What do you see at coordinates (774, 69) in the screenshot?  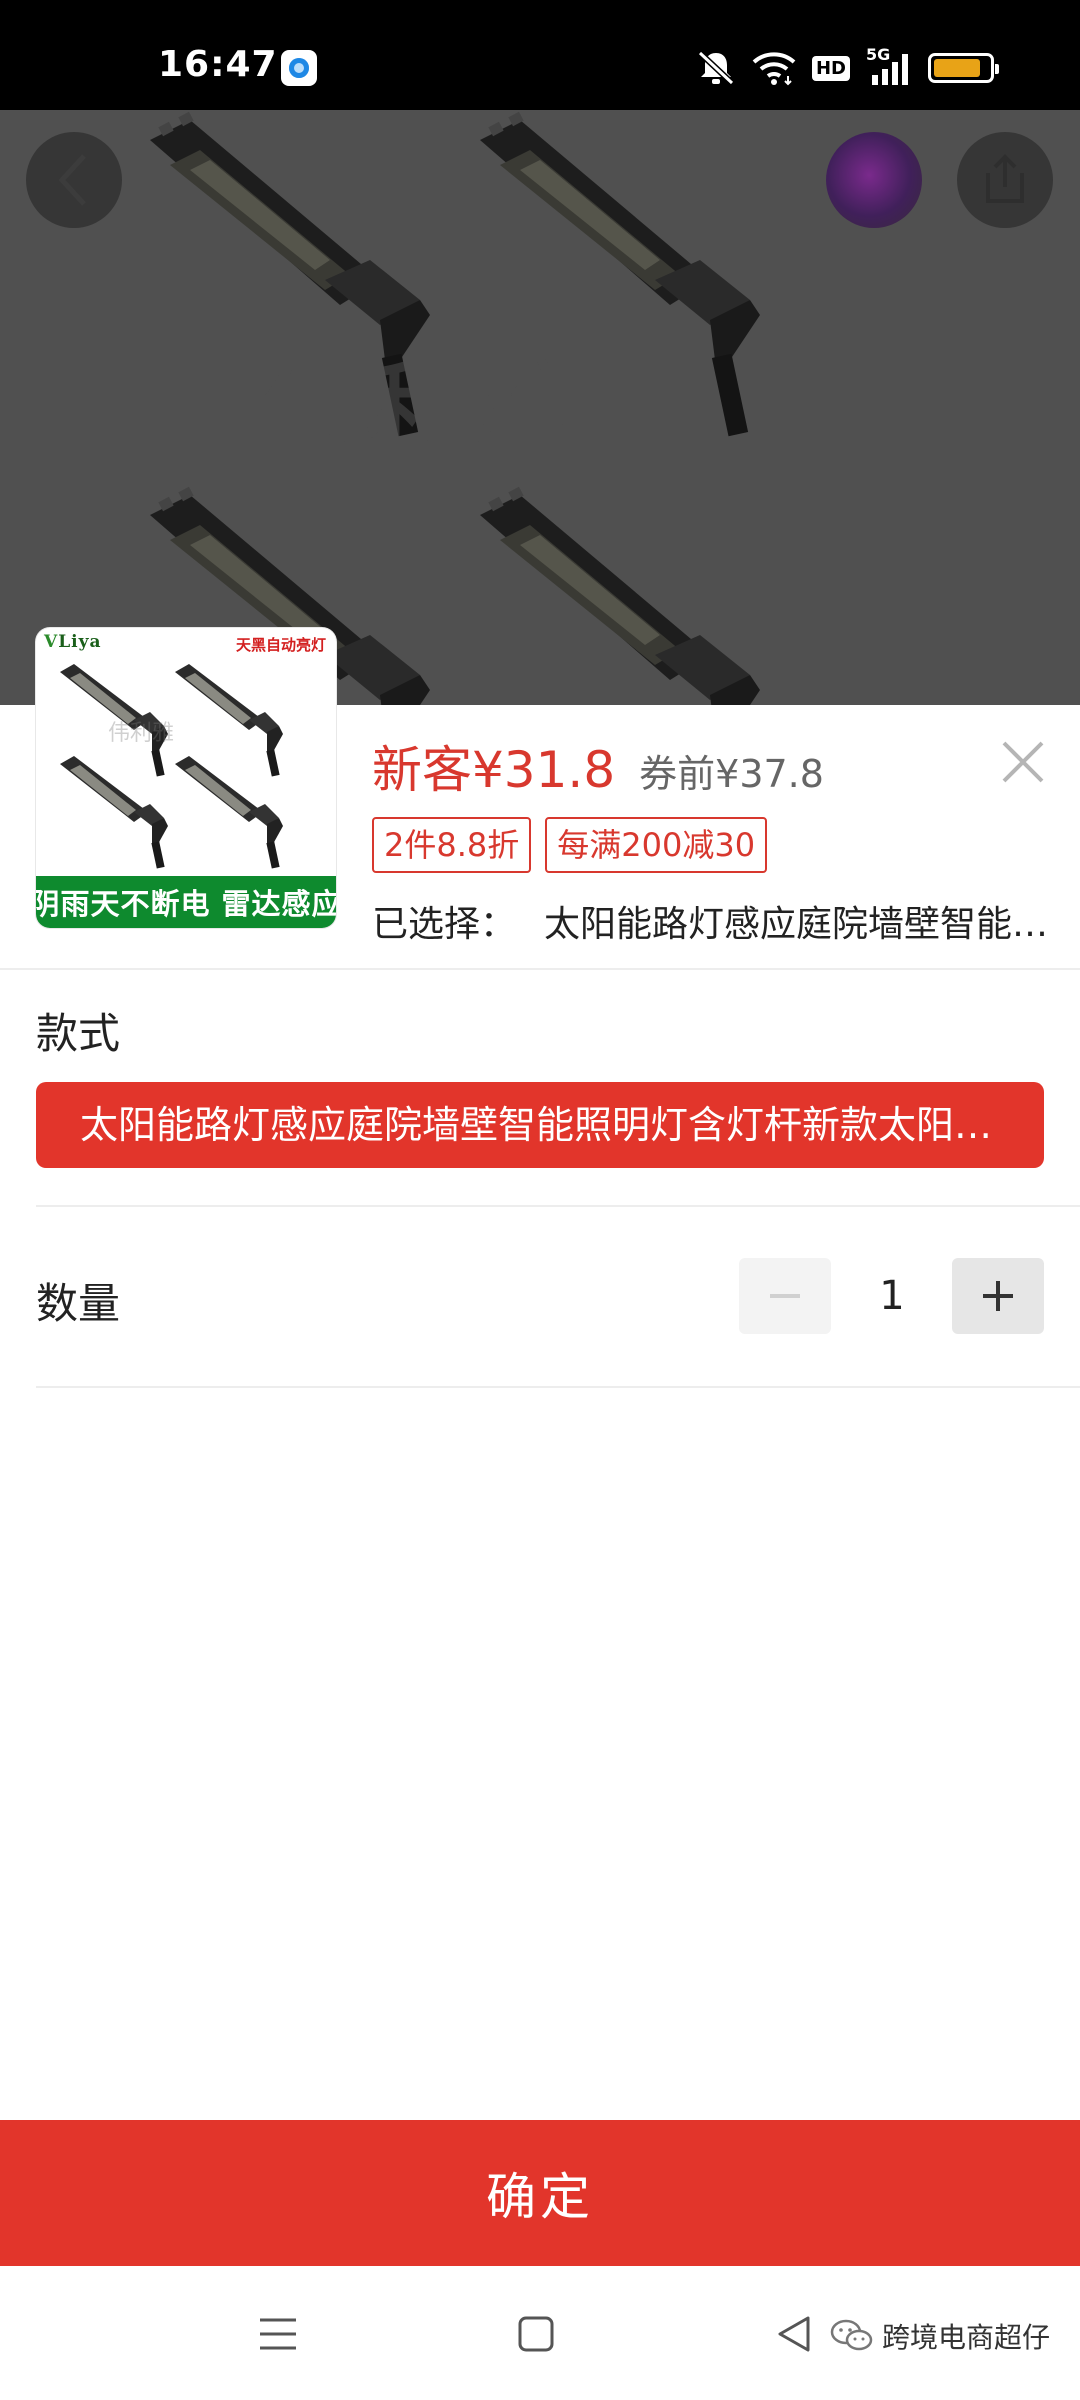 I see `wifi-icon` at bounding box center [774, 69].